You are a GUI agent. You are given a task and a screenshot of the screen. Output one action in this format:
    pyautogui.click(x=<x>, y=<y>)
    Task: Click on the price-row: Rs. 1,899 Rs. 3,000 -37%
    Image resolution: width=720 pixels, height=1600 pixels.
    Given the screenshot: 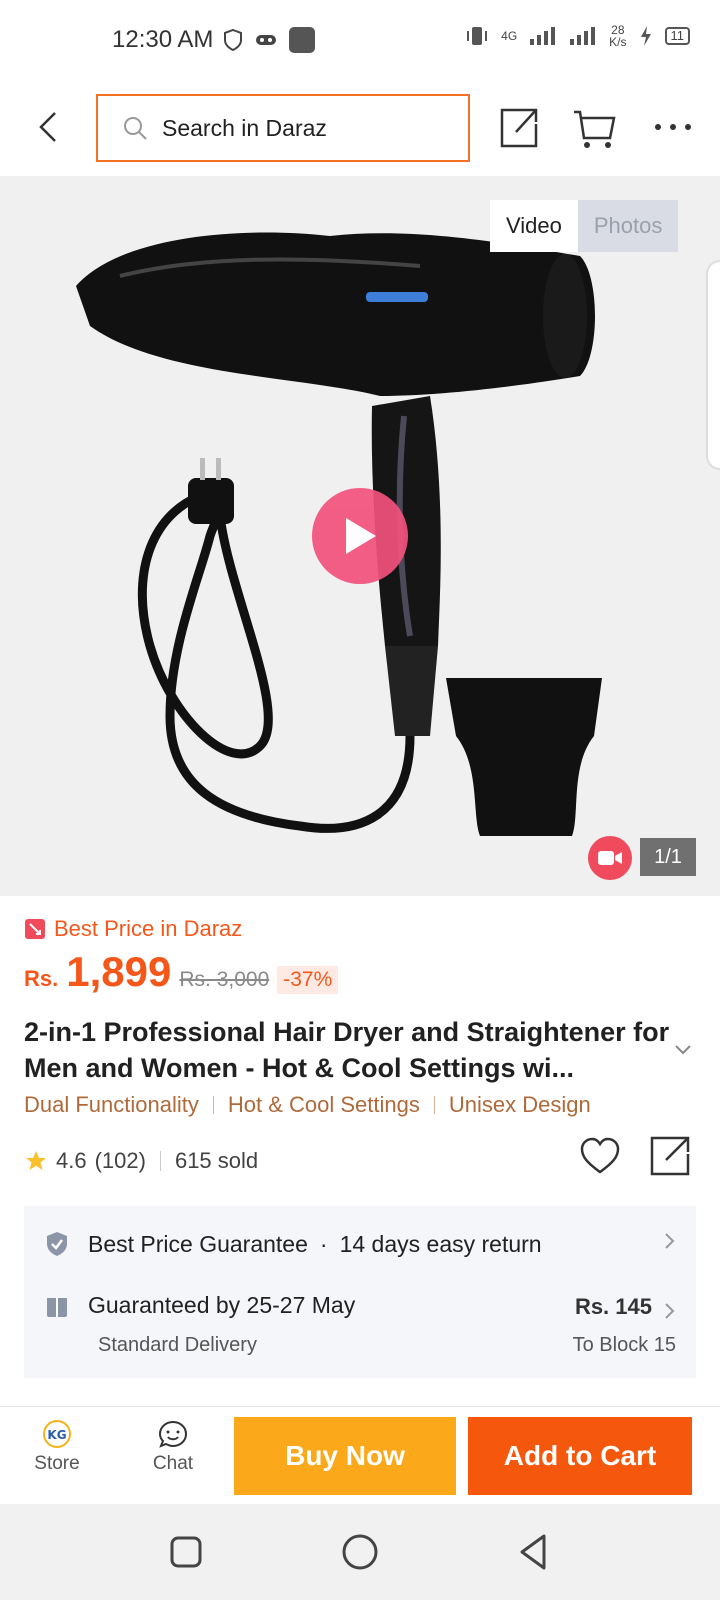 What is the action you would take?
    pyautogui.click(x=181, y=972)
    